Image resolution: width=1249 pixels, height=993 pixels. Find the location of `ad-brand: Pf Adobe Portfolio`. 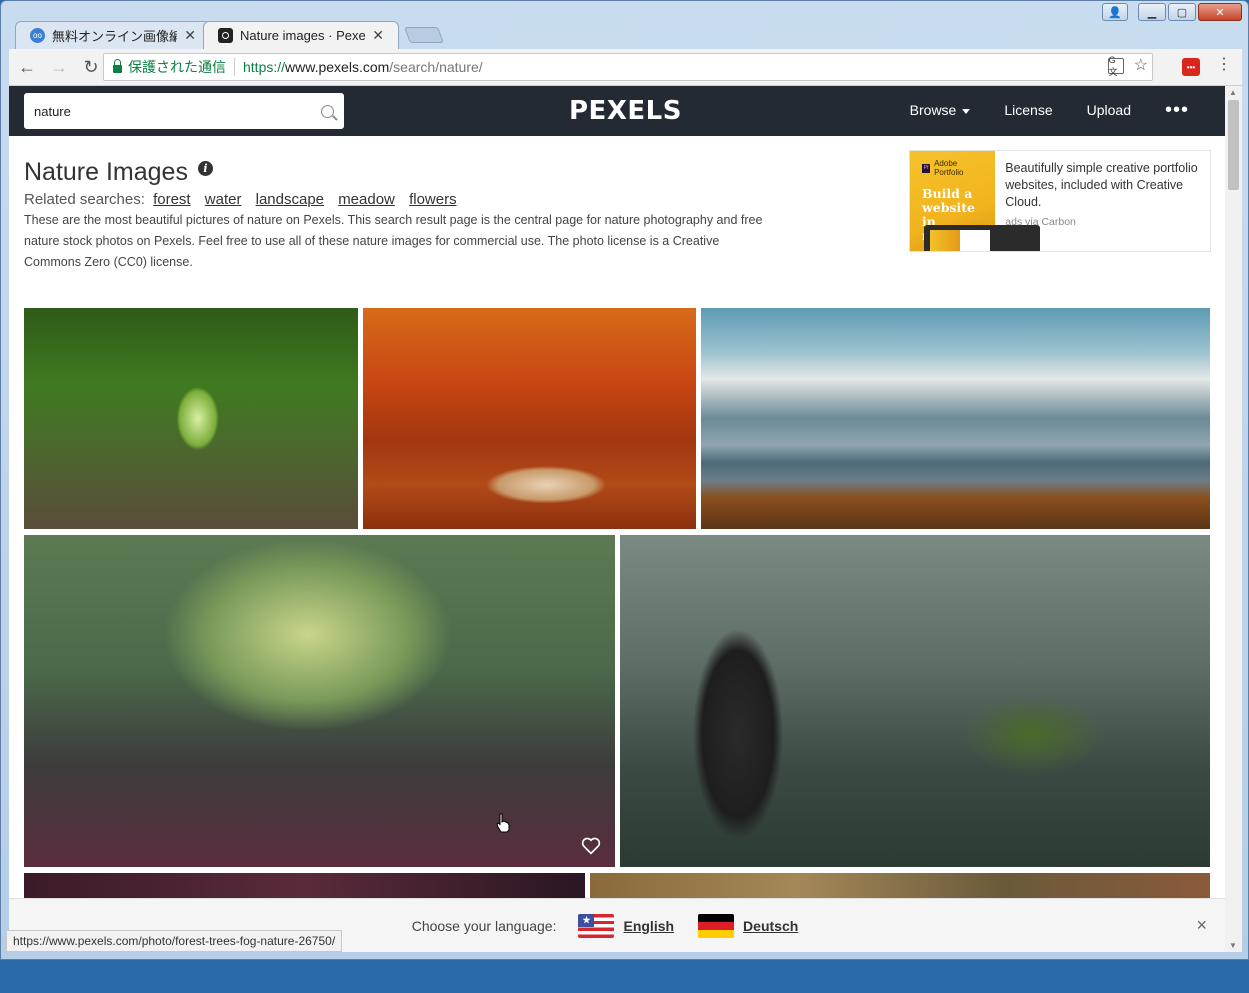

ad-brand: Pf Adobe Portfolio is located at coordinates (952, 168).